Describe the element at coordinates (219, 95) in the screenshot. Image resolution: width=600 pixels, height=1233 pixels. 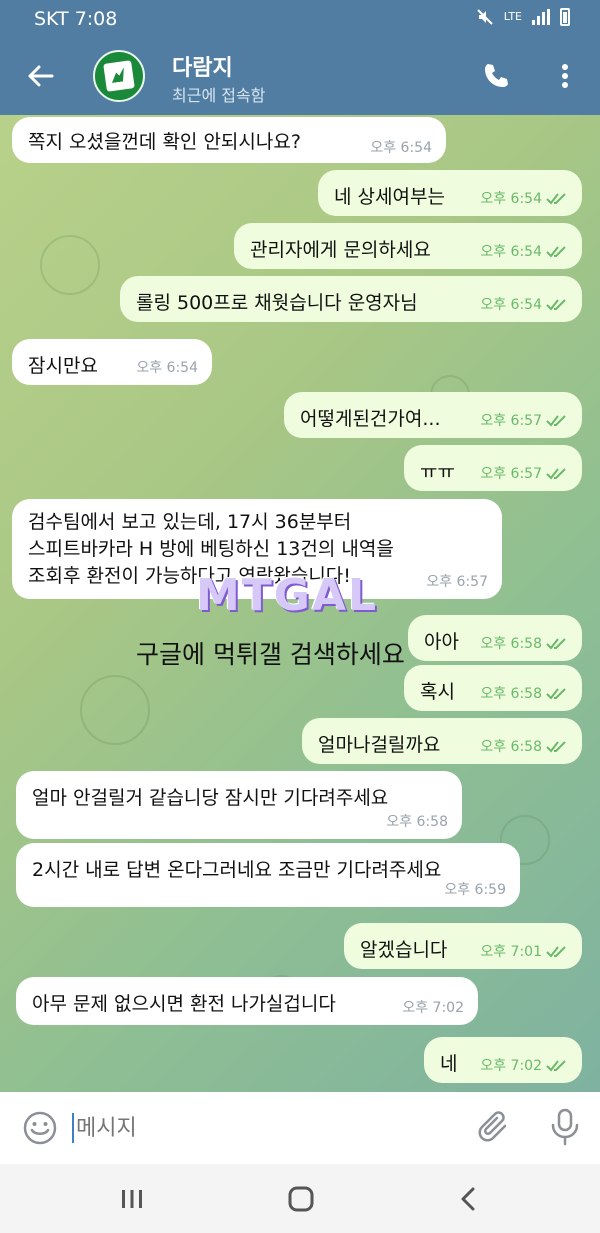
I see `chat-status: 최근에 접속함` at that location.